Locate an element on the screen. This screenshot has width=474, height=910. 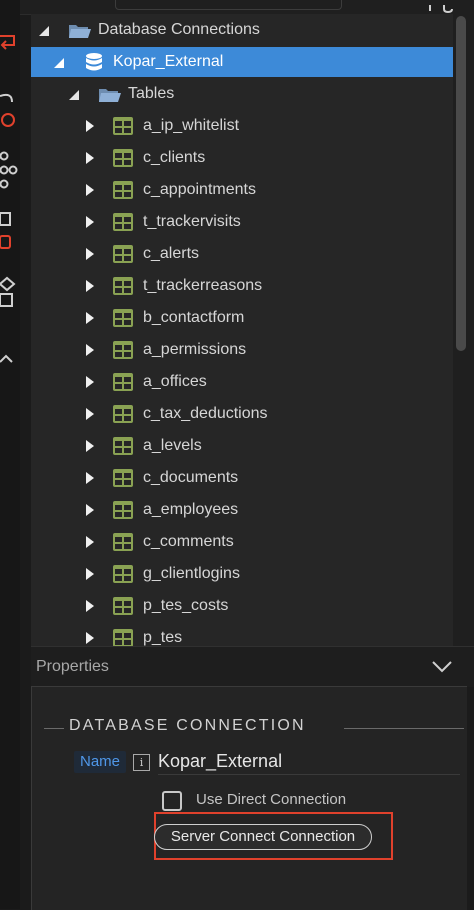
table-row: c_documents is located at coordinates (242, 478).